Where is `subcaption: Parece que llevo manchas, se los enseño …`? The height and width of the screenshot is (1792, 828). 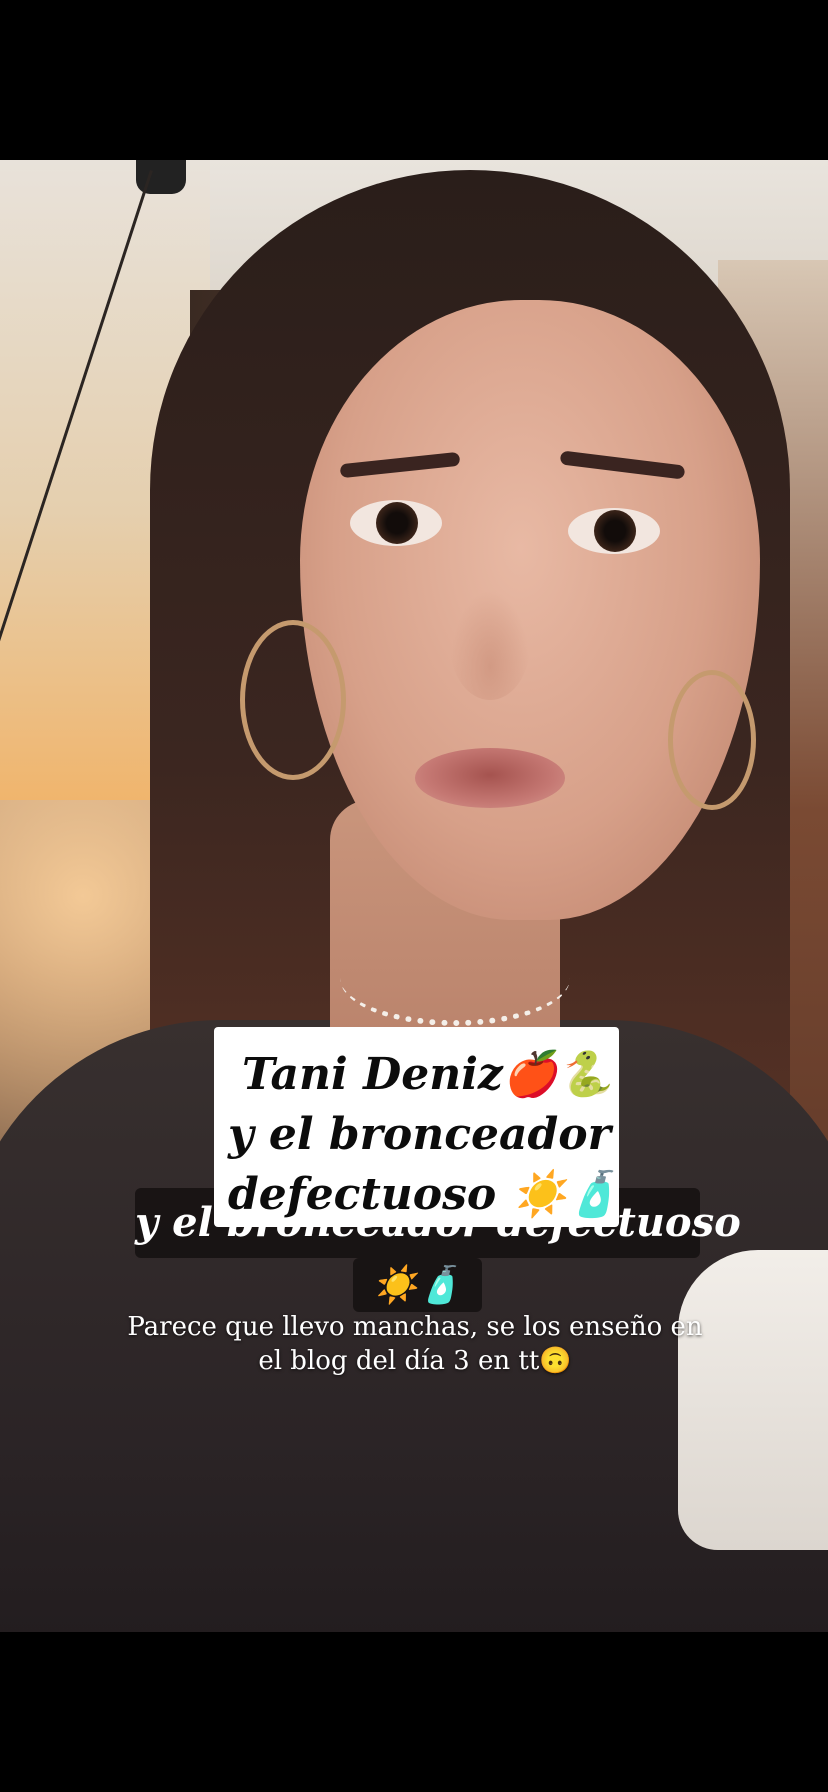 subcaption: Parece que llevo manchas, se los enseño … is located at coordinates (415, 1344).